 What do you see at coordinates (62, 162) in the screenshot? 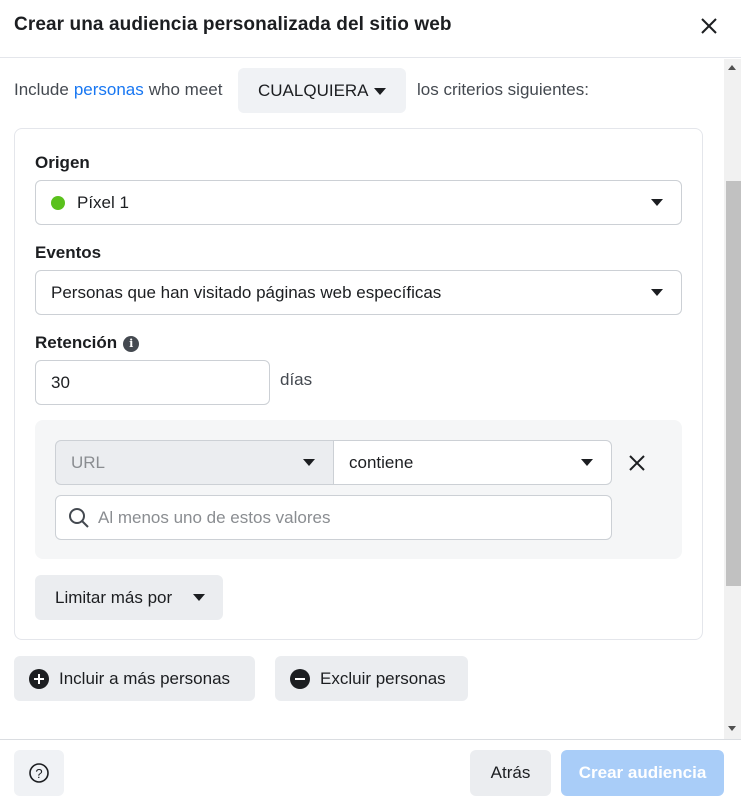
I see `source-label: Origen` at bounding box center [62, 162].